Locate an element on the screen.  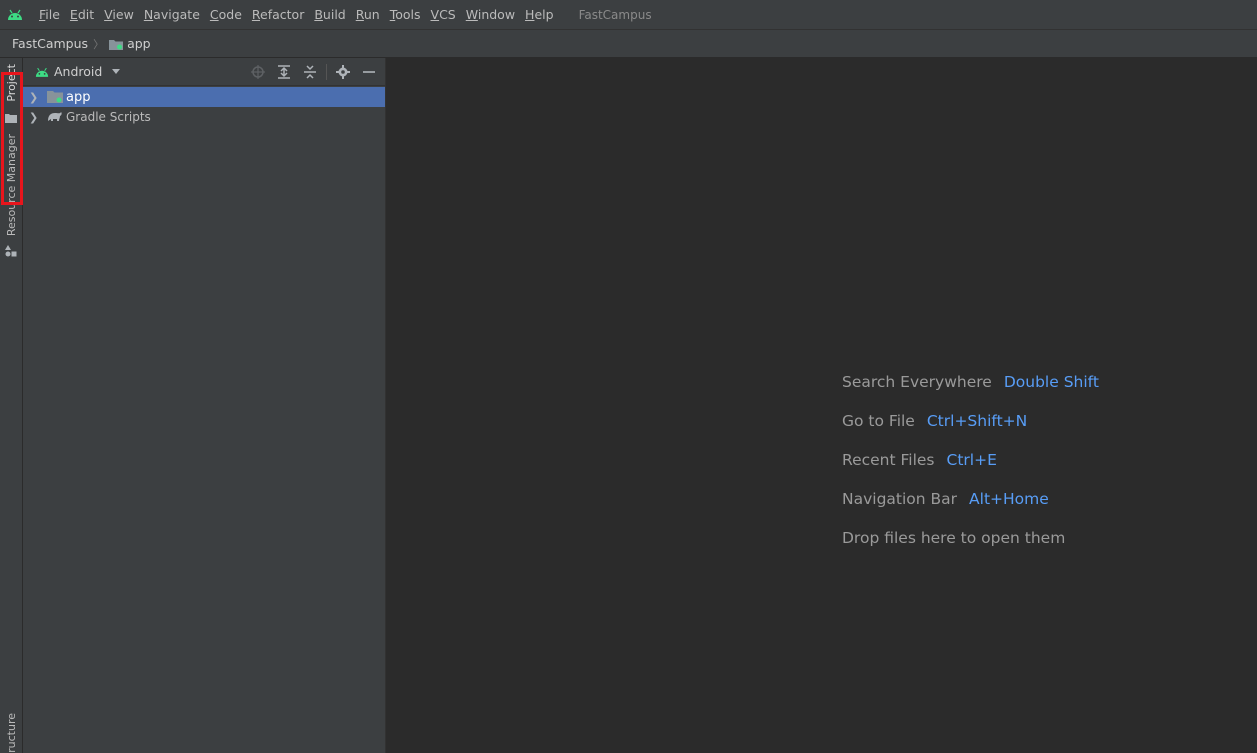
menu-help: Help is located at coordinates (539, 14).